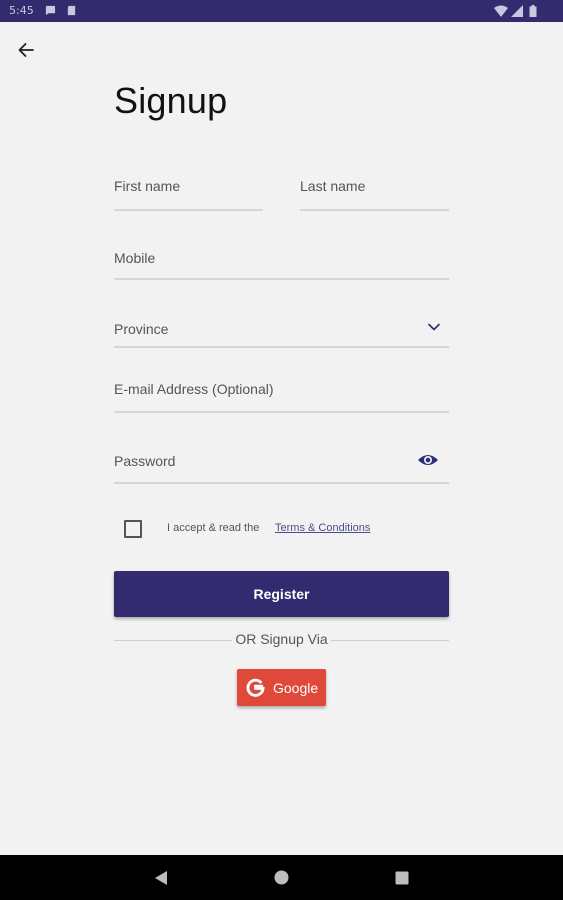 The image size is (563, 900). What do you see at coordinates (133, 529) in the screenshot?
I see `terms-checkbox` at bounding box center [133, 529].